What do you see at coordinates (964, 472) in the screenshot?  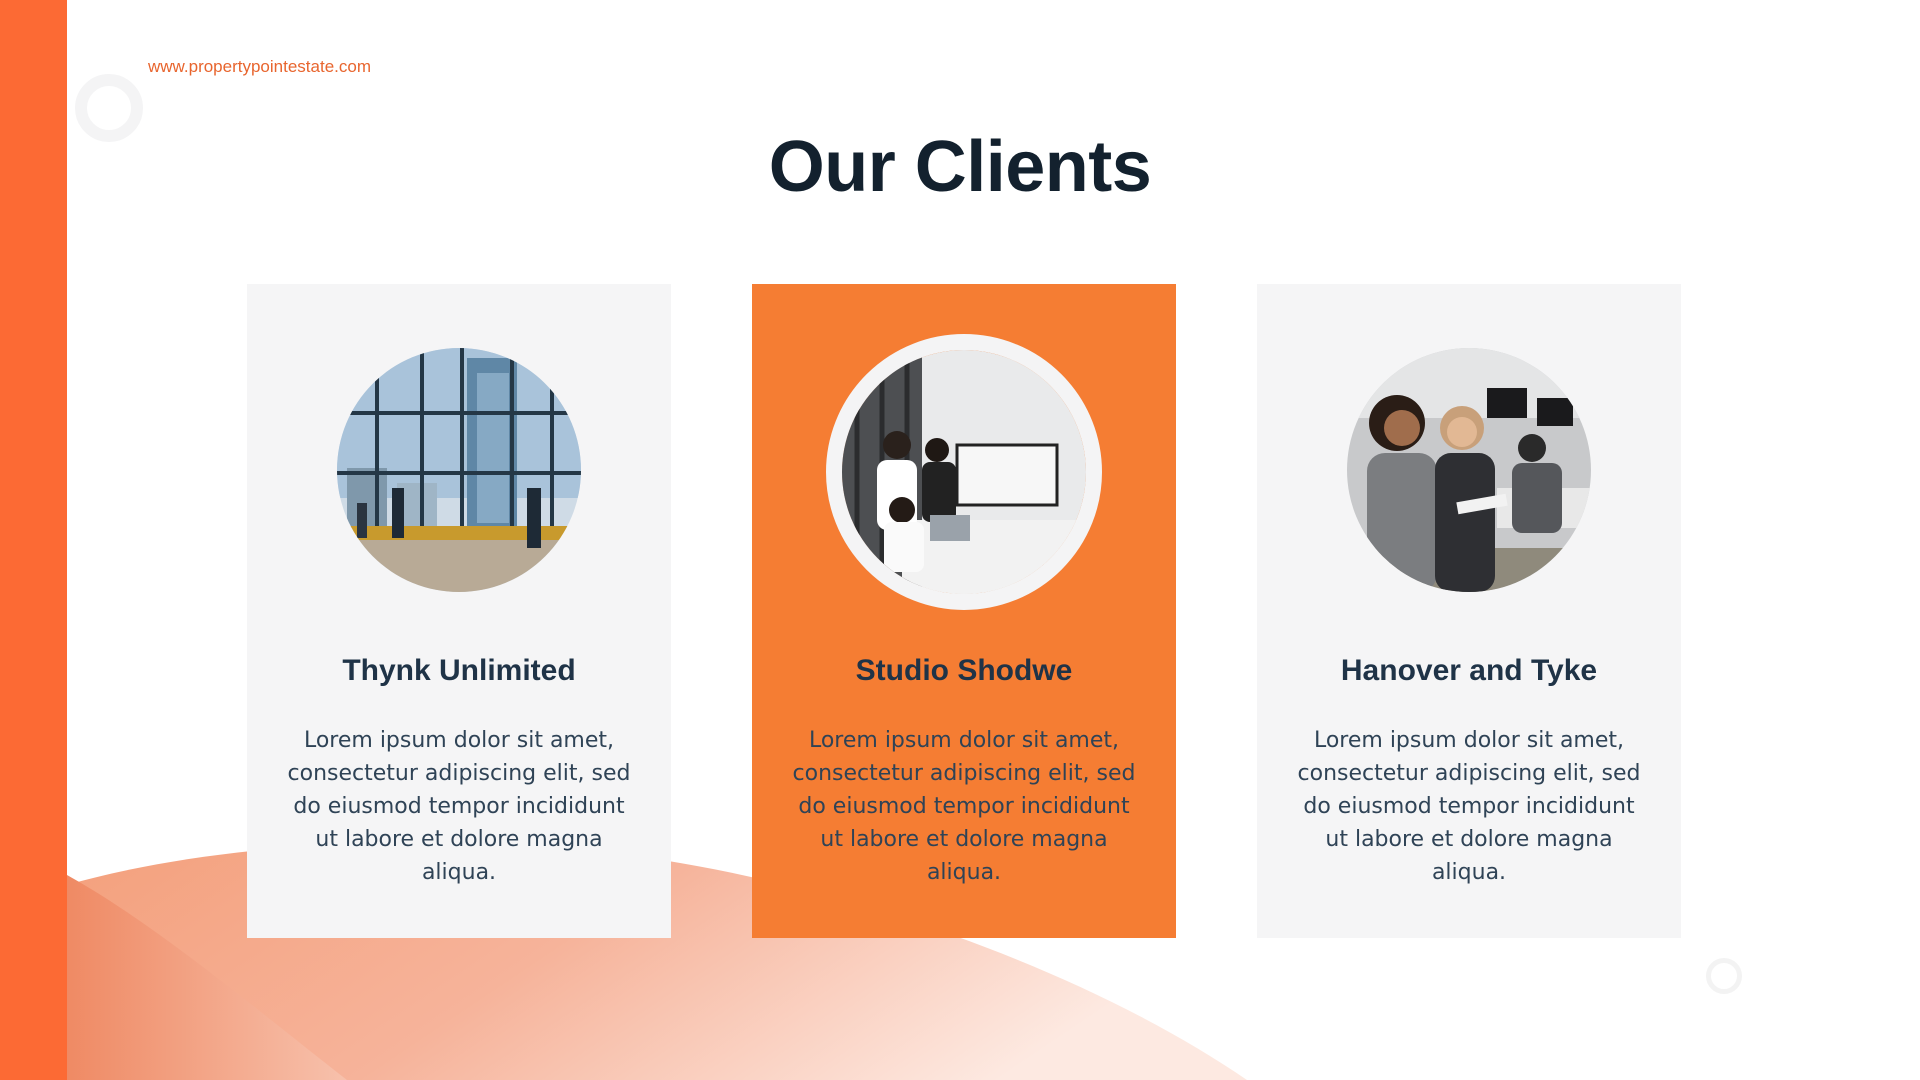 I see `team-meeting-photo` at bounding box center [964, 472].